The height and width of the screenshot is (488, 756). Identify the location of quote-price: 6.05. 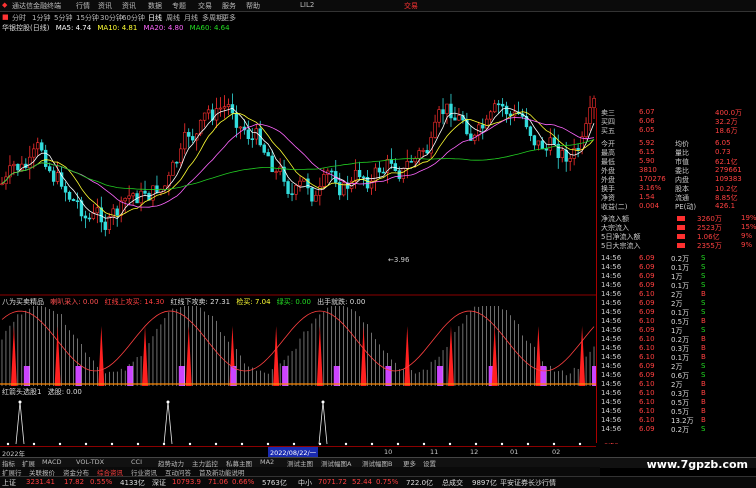
(647, 130).